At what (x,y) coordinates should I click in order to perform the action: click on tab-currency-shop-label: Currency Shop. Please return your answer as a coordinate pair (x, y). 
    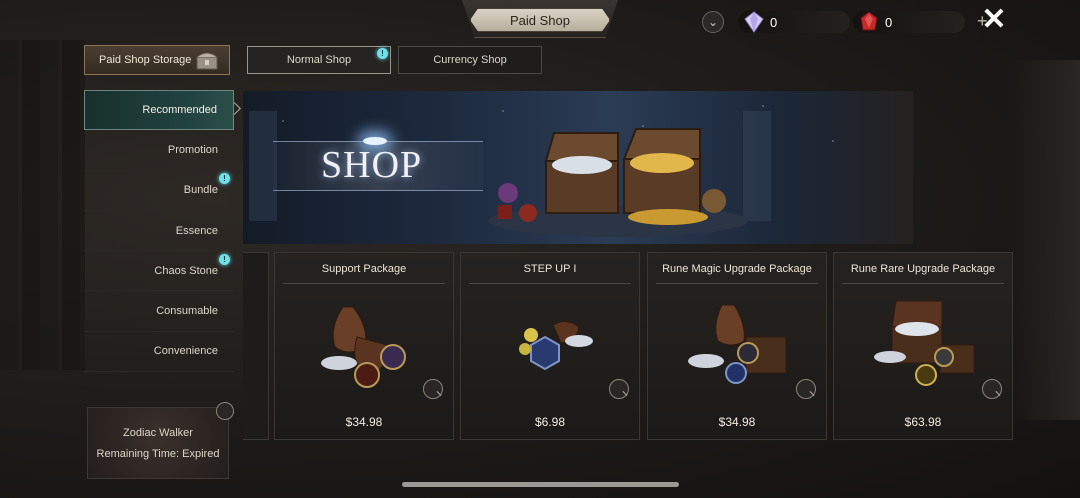
    Looking at the image, I should click on (470, 60).